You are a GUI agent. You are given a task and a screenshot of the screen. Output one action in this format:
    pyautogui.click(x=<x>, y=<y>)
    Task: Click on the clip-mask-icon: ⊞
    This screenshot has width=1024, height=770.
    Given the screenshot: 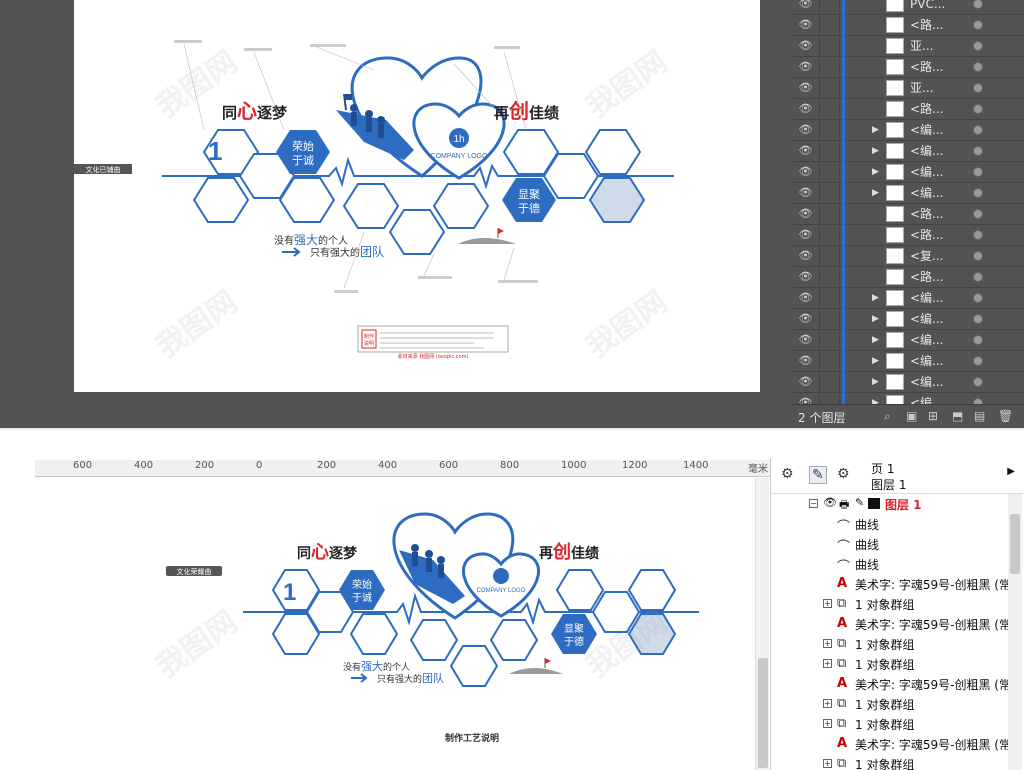 What is the action you would take?
    pyautogui.click(x=933, y=416)
    